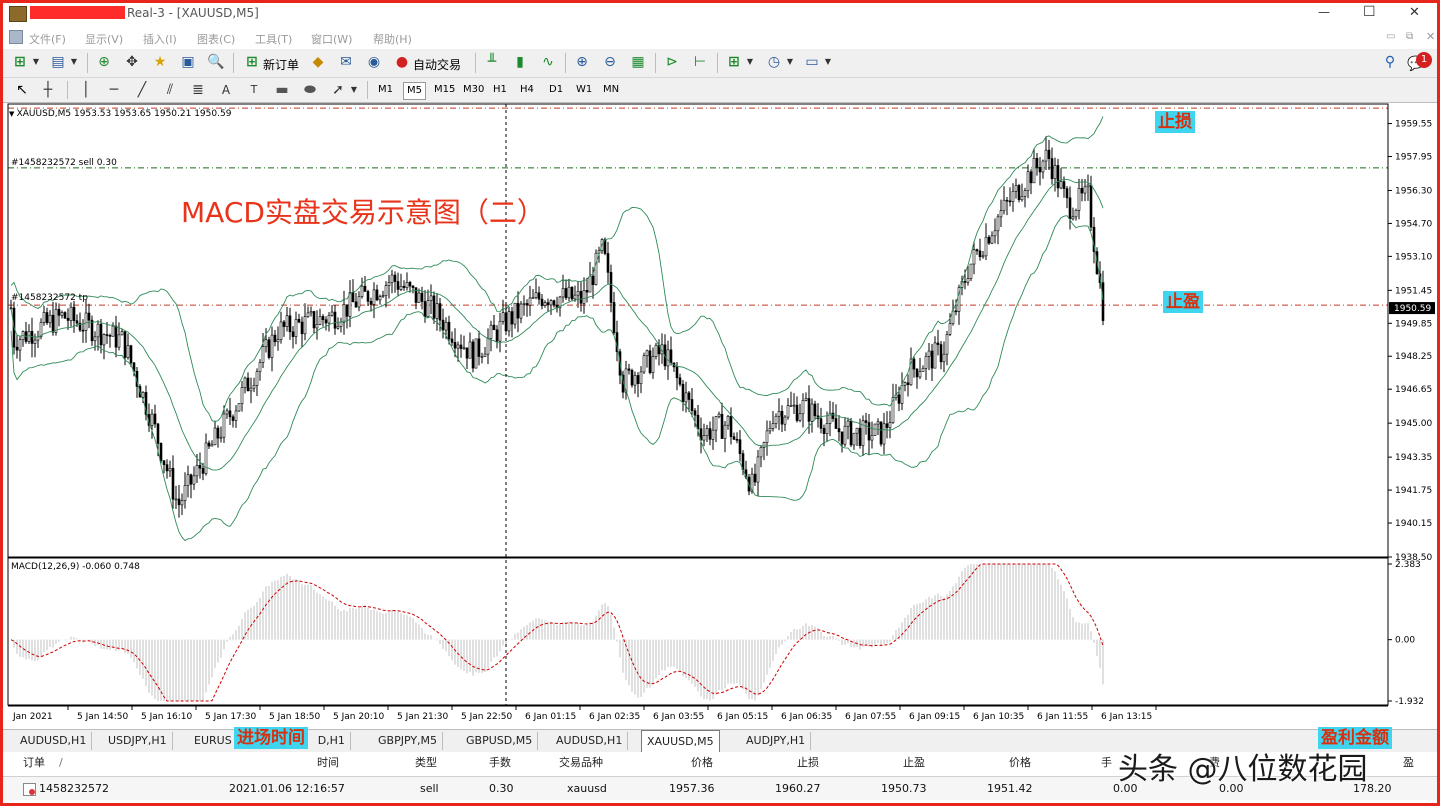 This screenshot has width=1440, height=806. I want to click on chart-shift-icon: ⊢, so click(700, 62).